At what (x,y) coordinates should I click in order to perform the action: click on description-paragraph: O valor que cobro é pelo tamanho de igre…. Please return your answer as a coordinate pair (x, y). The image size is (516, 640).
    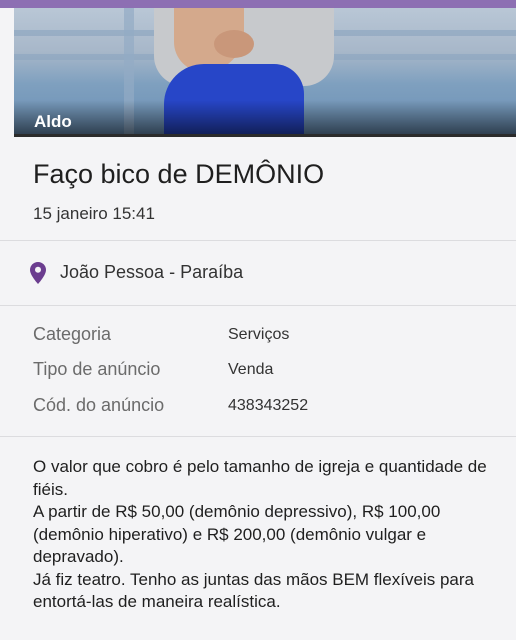
    Looking at the image, I should click on (260, 478).